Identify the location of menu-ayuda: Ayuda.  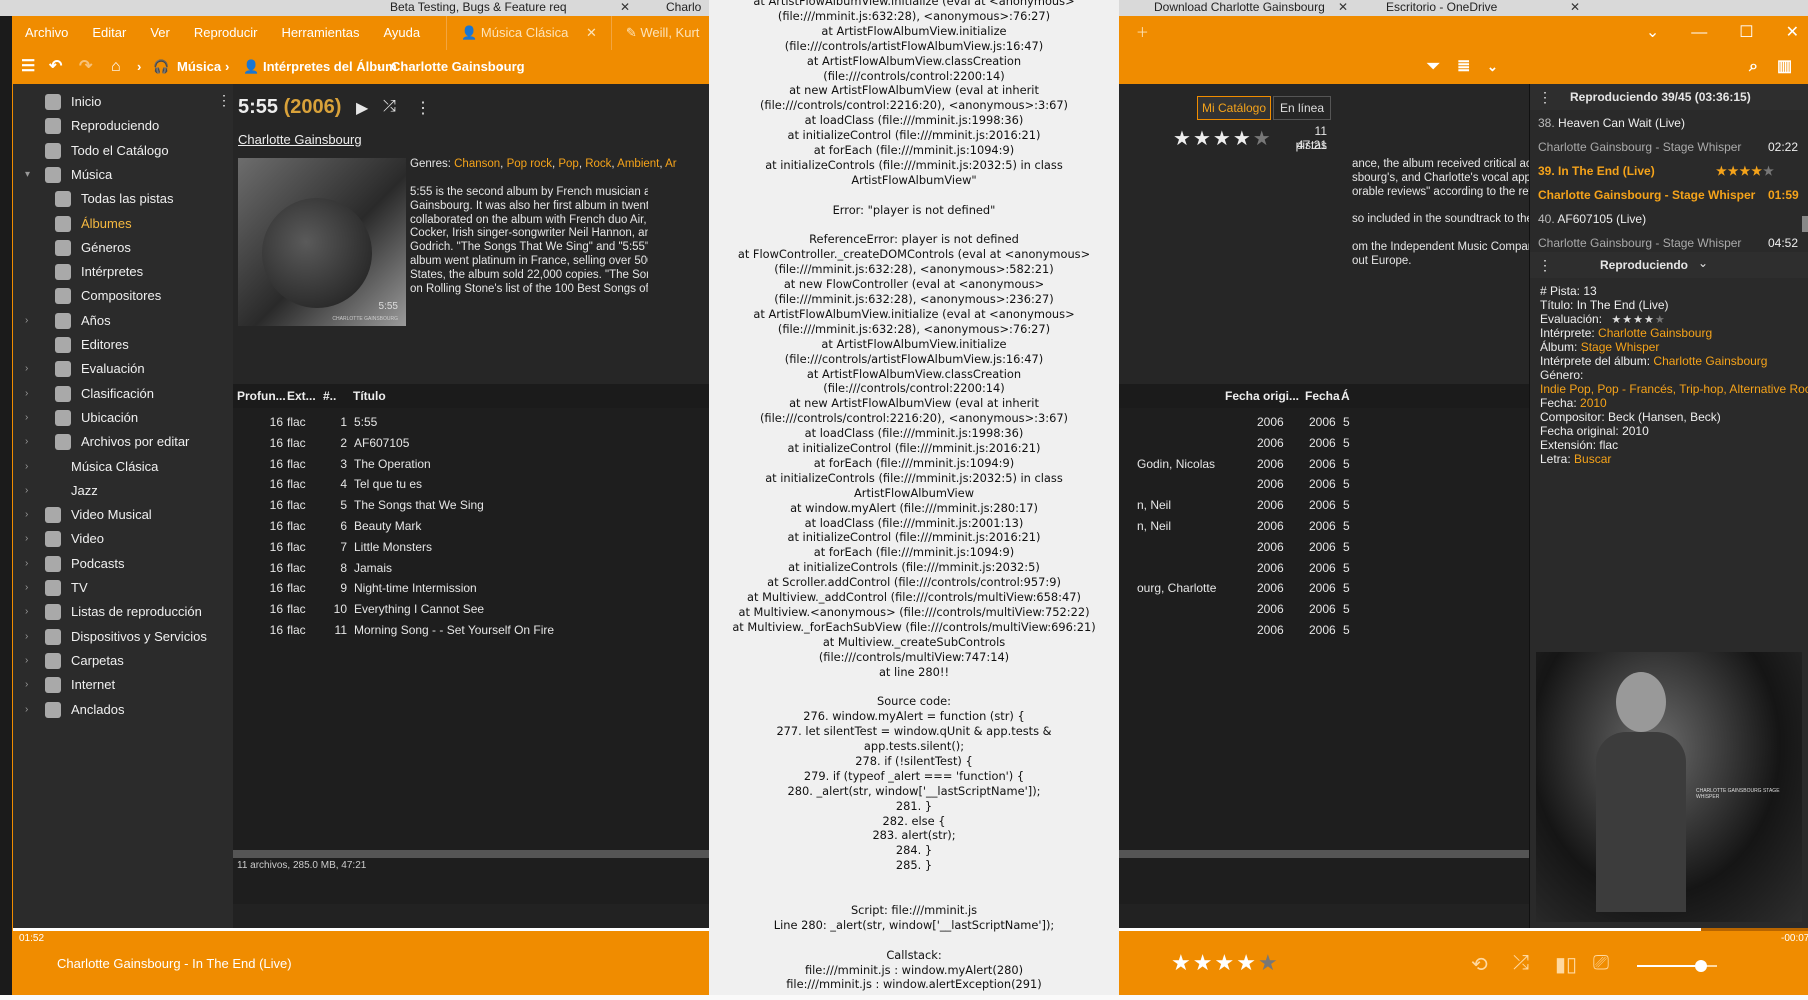
(401, 33).